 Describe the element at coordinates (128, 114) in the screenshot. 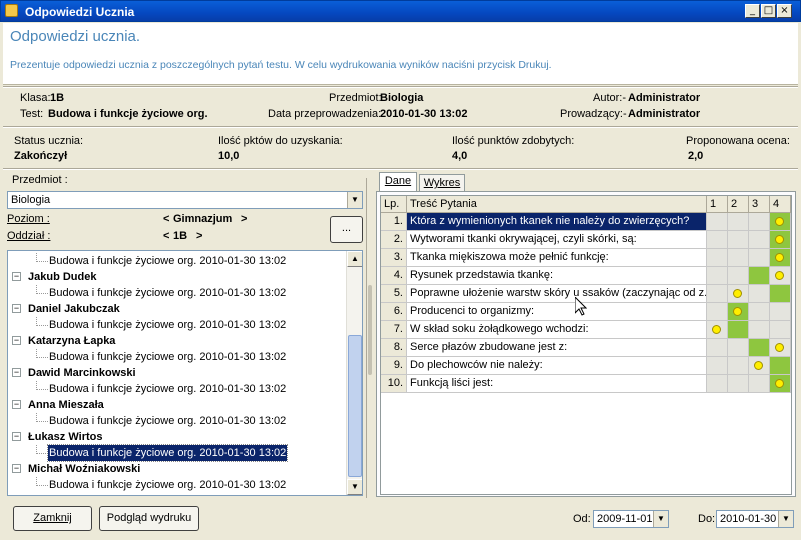

I see `test-value: Budowa i funkcje życiowe org.` at that location.